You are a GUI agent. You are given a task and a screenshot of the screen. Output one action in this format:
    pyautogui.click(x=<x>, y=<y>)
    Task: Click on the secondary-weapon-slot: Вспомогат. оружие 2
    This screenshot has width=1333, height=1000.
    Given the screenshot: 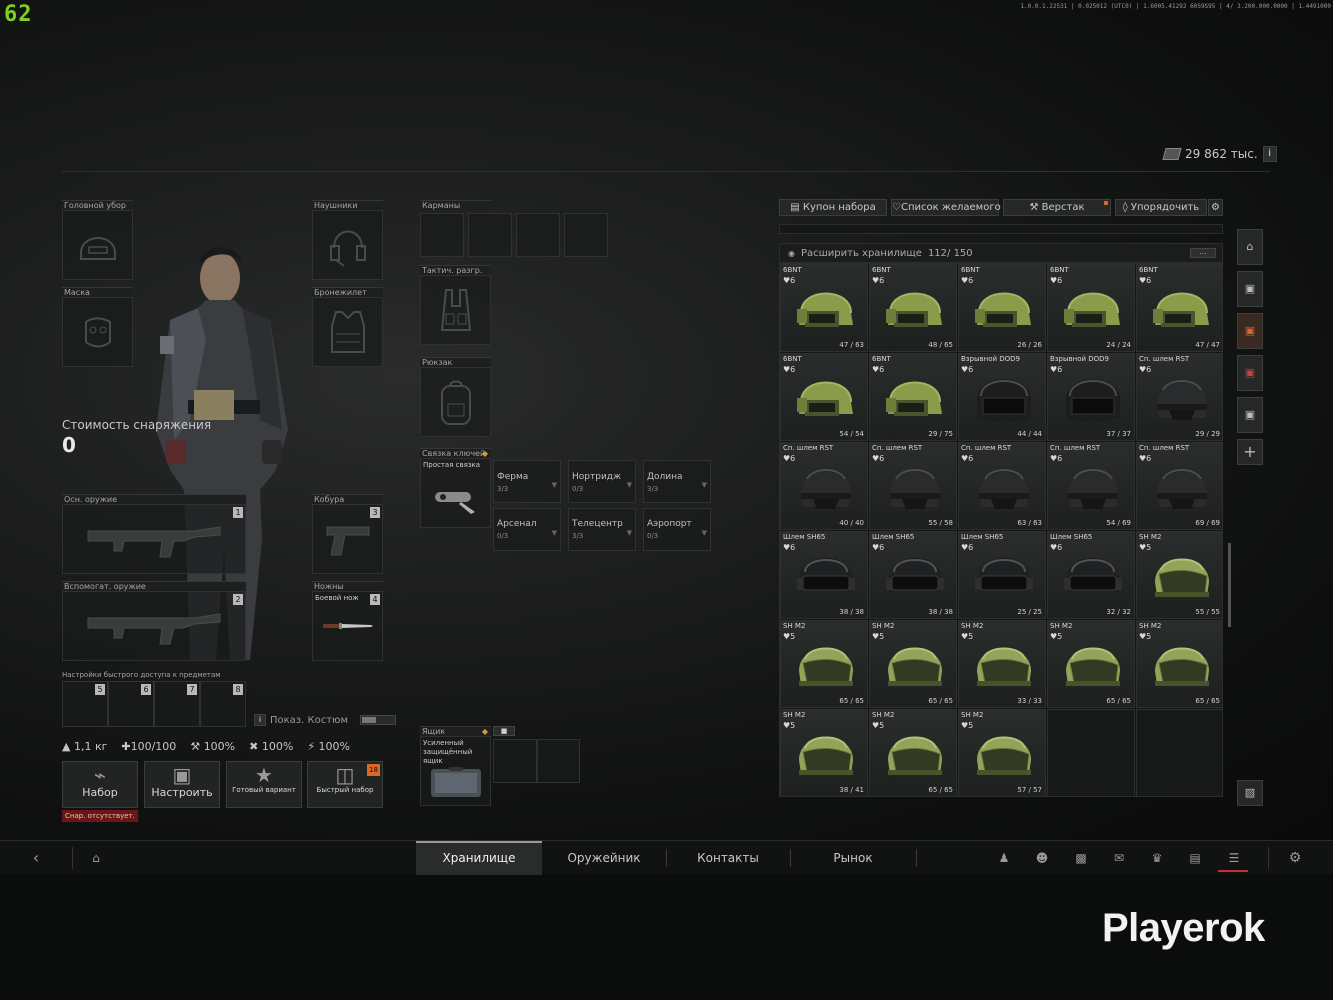 What is the action you would take?
    pyautogui.click(x=154, y=621)
    